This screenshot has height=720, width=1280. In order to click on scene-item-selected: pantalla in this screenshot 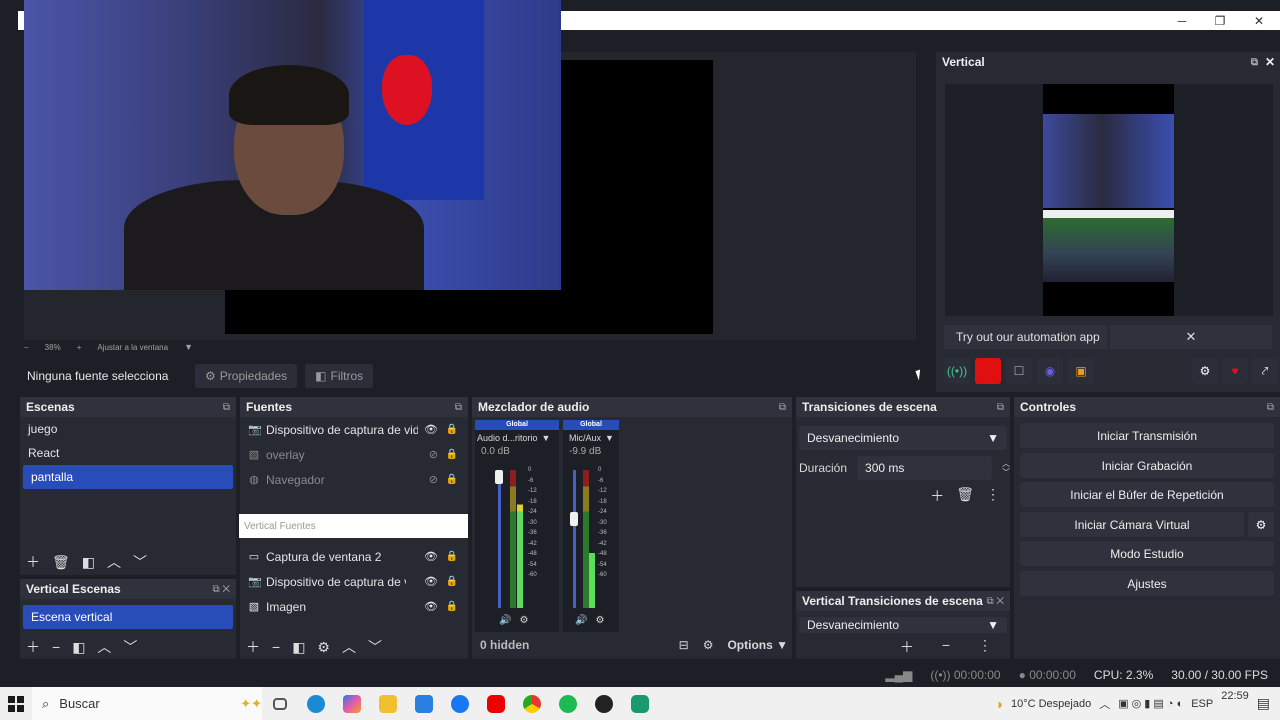, I will do `click(128, 477)`.